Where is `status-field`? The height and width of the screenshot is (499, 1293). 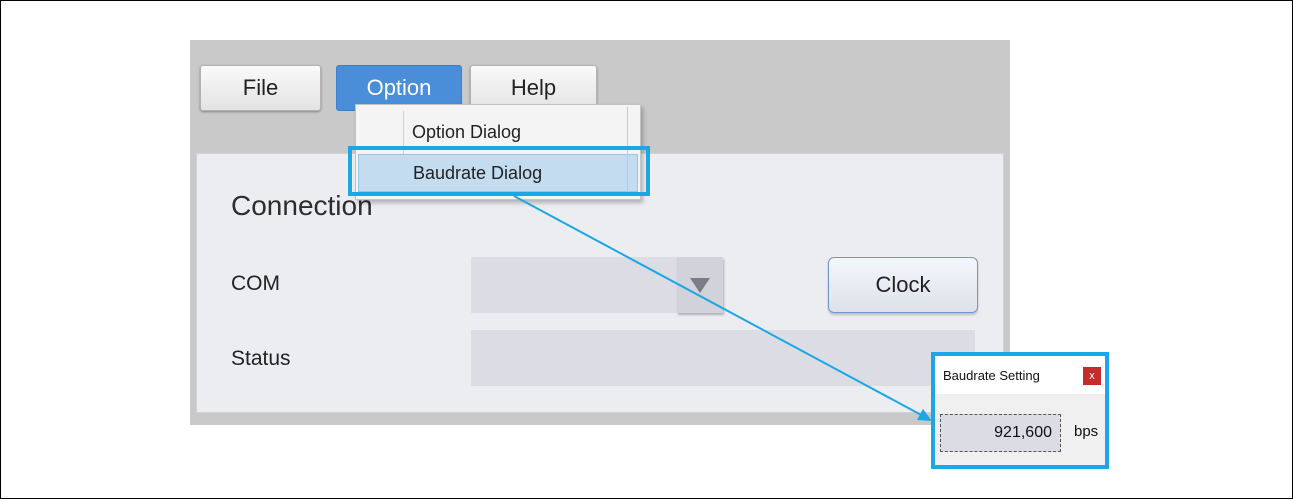
status-field is located at coordinates (723, 358).